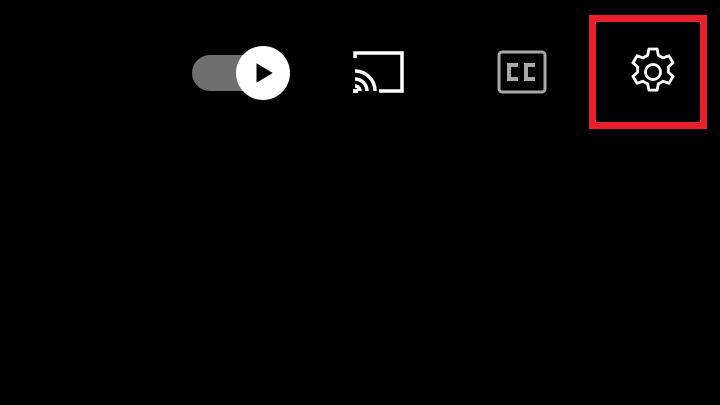 This screenshot has height=405, width=720. I want to click on captions-button, so click(522, 72).